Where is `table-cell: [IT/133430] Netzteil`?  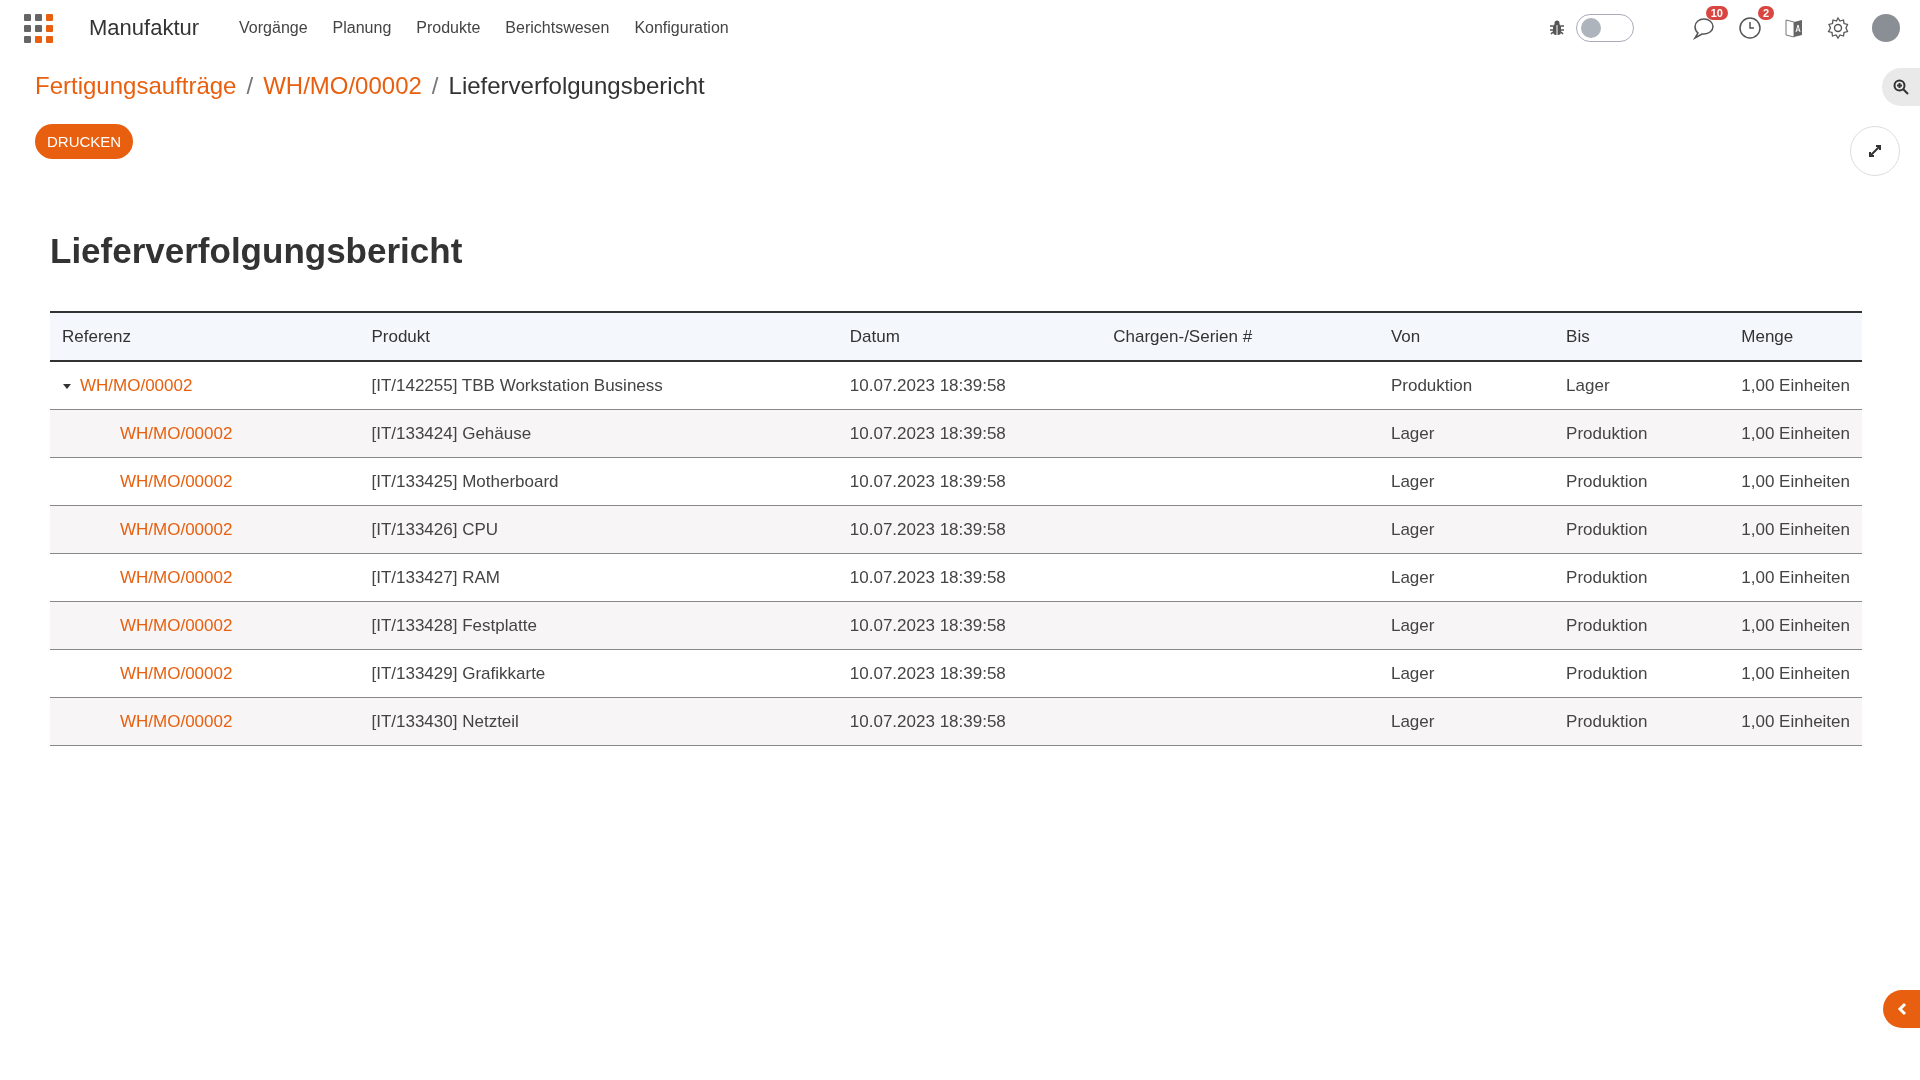
table-cell: [IT/133430] Netzteil is located at coordinates (598, 721).